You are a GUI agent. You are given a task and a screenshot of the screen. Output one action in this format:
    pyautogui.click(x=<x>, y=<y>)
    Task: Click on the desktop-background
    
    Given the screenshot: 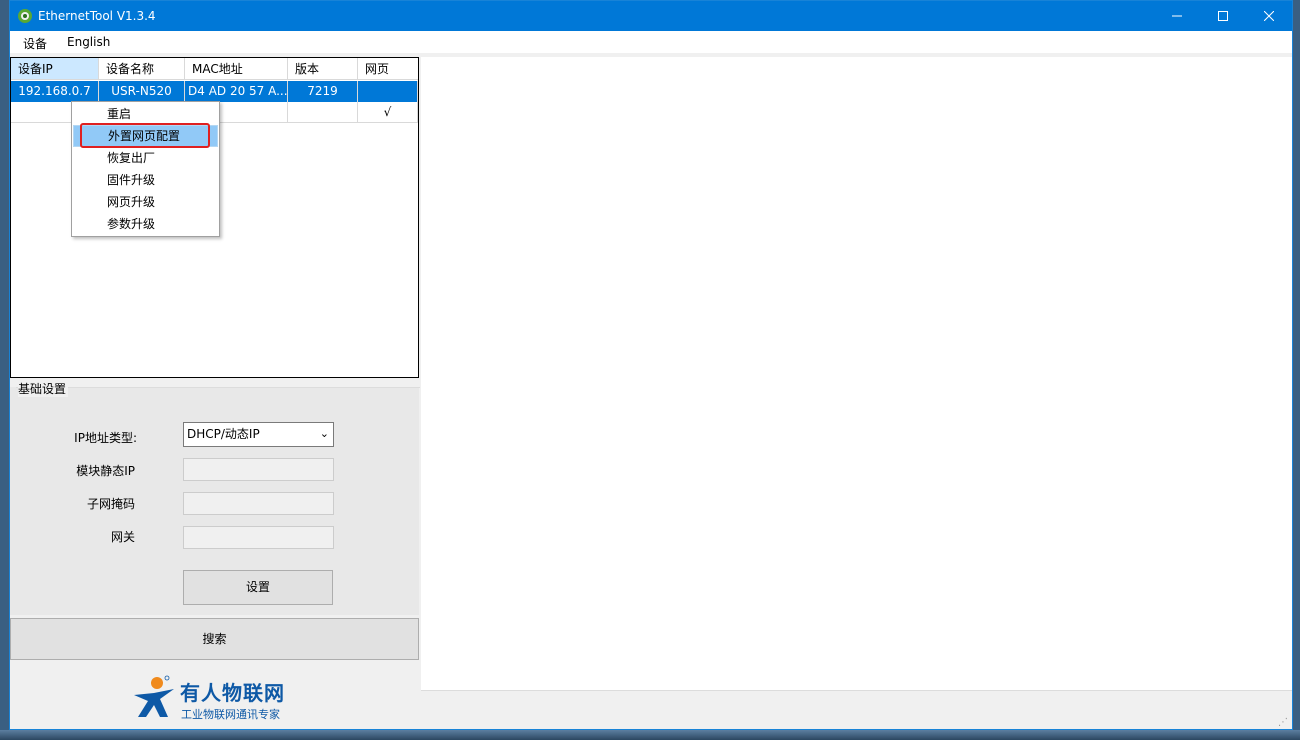 What is the action you would take?
    pyautogui.click(x=650, y=735)
    